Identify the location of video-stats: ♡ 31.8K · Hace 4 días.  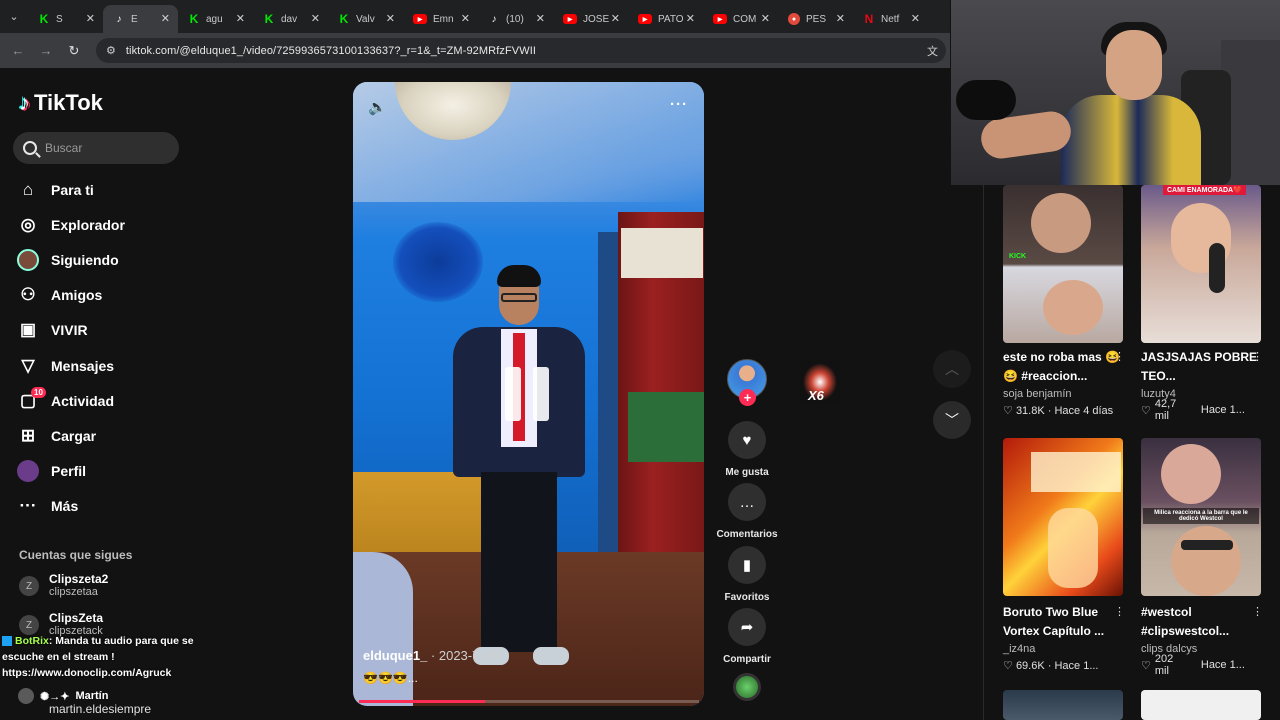
(1058, 411).